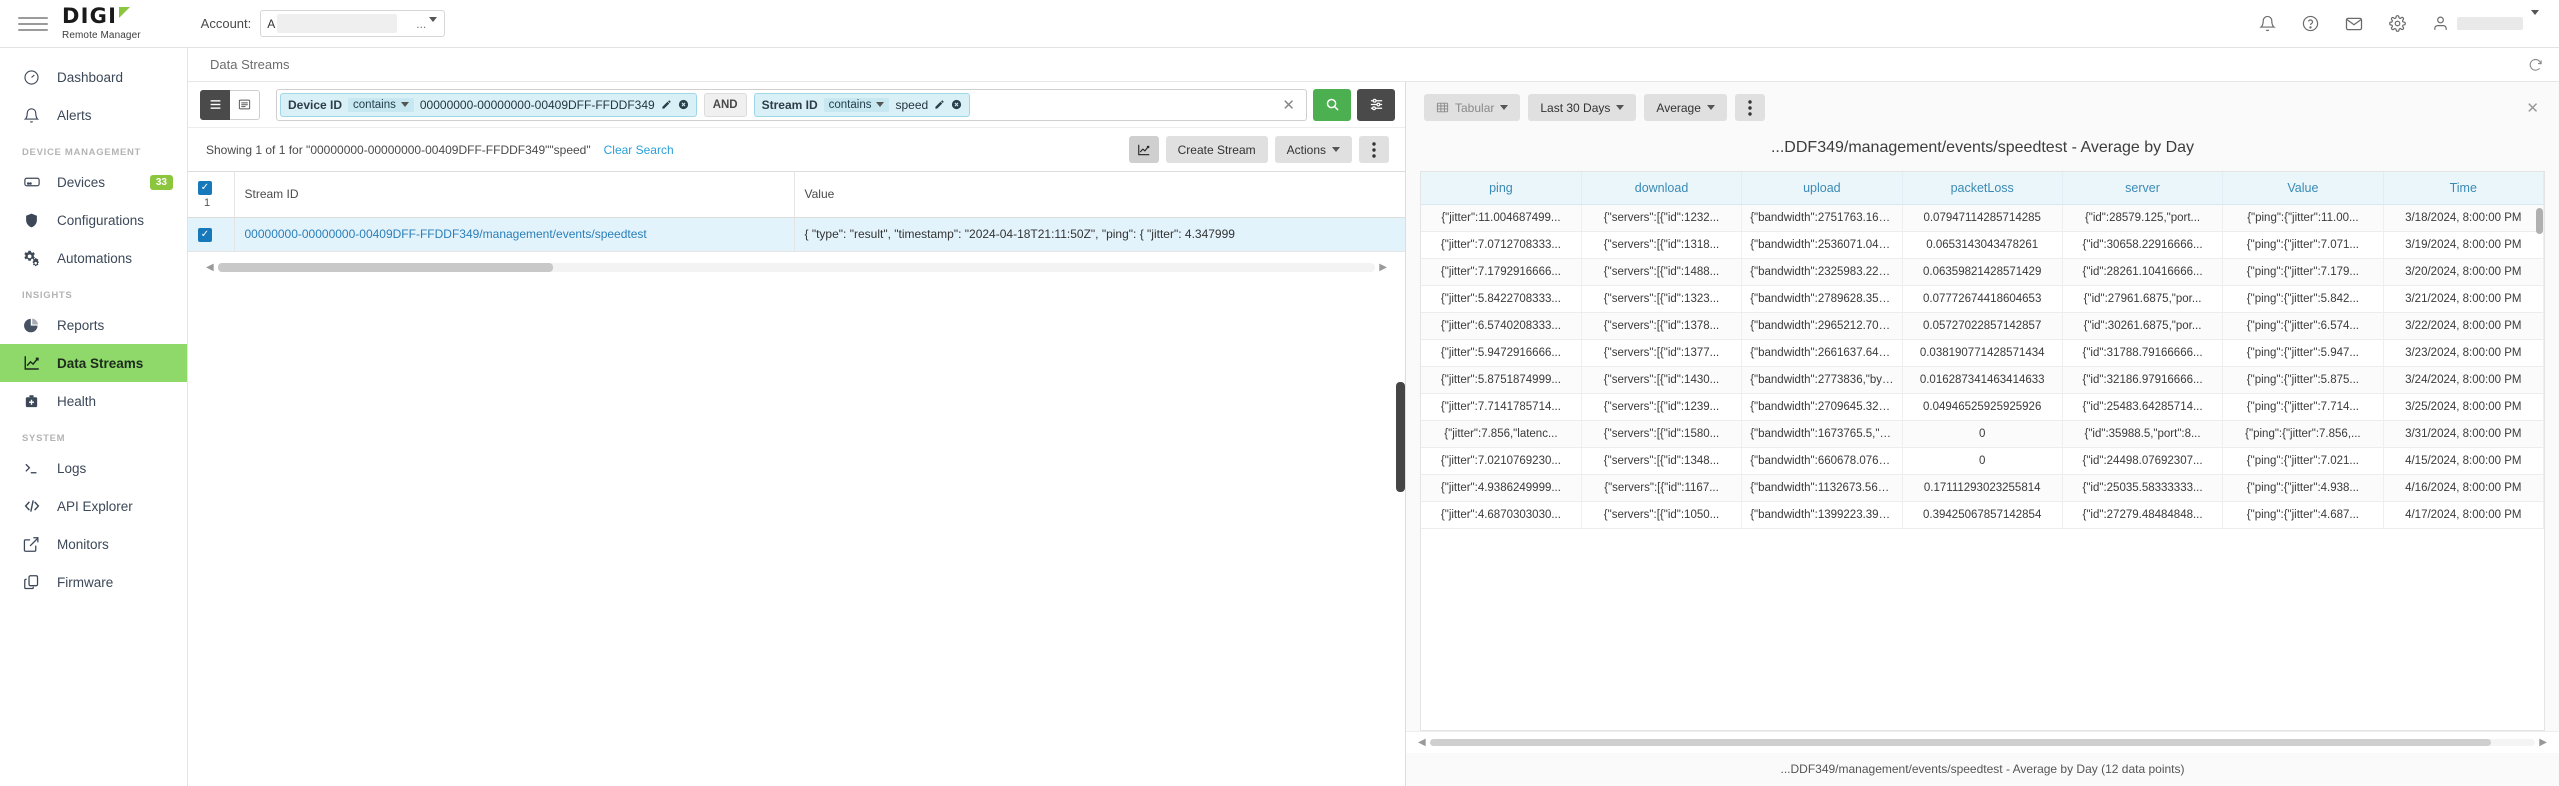 The image size is (2559, 786). What do you see at coordinates (1332, 104) in the screenshot?
I see `search-button` at bounding box center [1332, 104].